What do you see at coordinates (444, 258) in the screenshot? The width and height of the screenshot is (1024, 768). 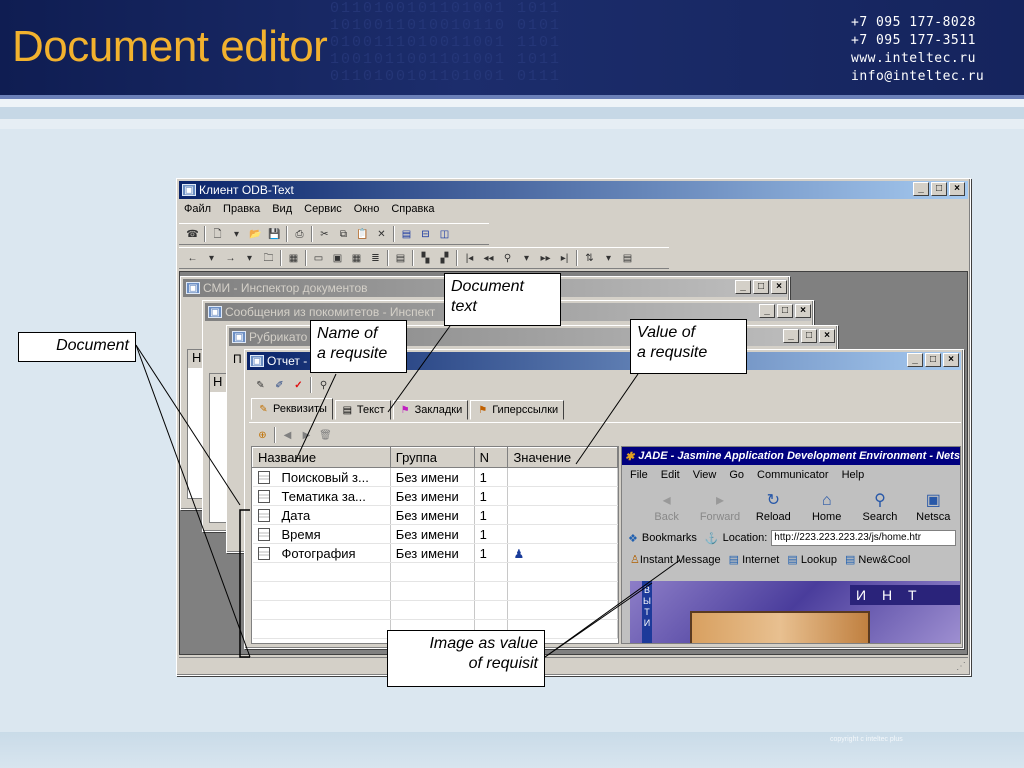 I see `link-icon: ▞` at bounding box center [444, 258].